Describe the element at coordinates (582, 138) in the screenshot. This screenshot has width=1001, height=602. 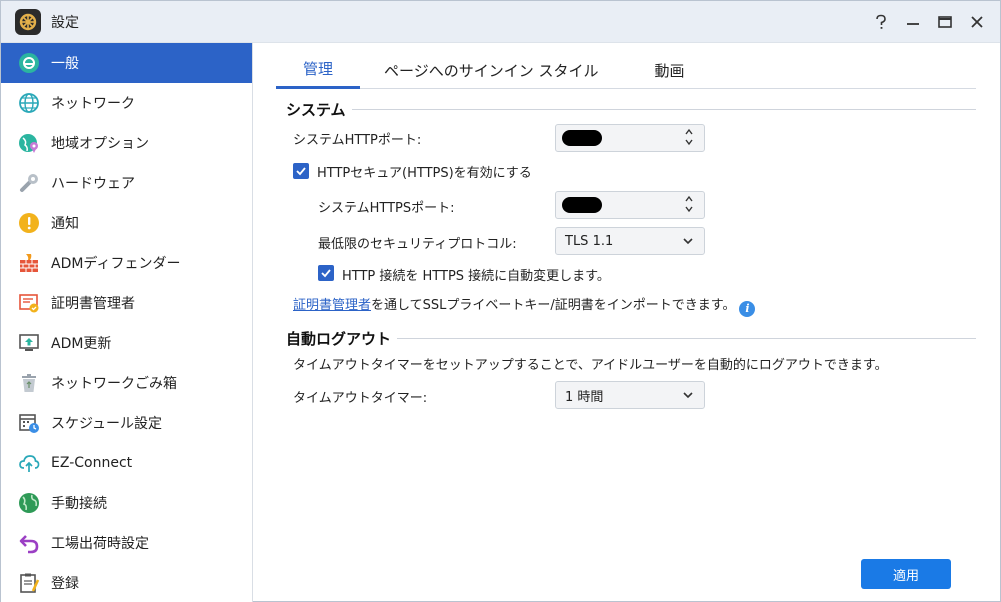
I see `http-port-value-redacted` at that location.